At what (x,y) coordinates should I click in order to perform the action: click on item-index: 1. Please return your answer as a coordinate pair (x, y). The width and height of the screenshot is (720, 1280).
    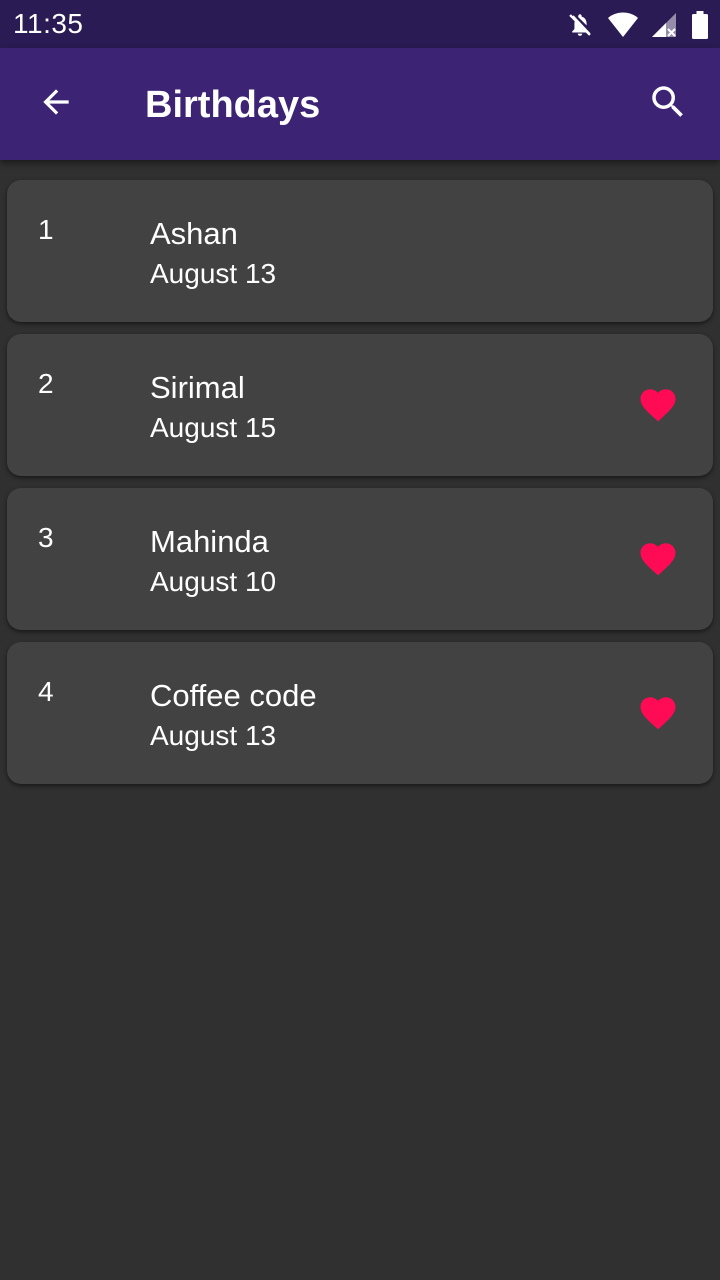
    Looking at the image, I should click on (46, 229).